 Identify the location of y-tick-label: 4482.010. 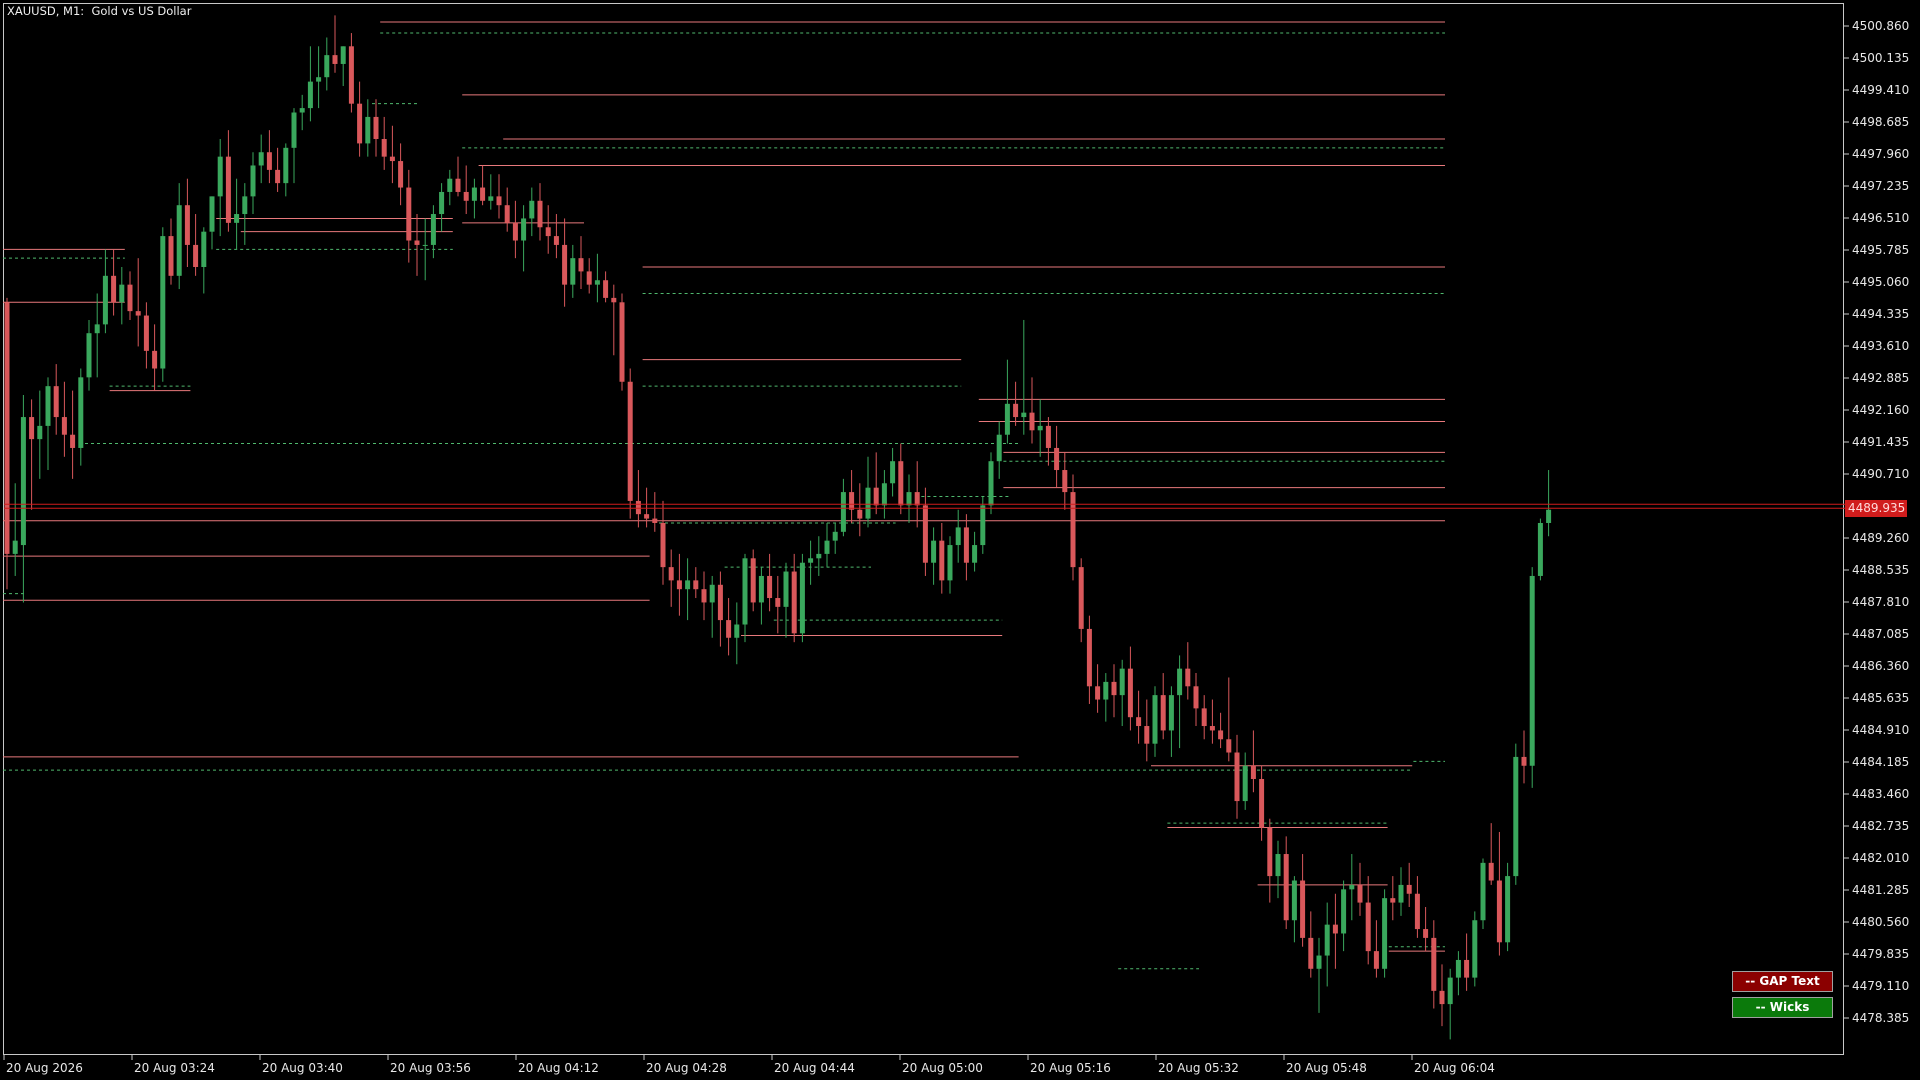
(1881, 858).